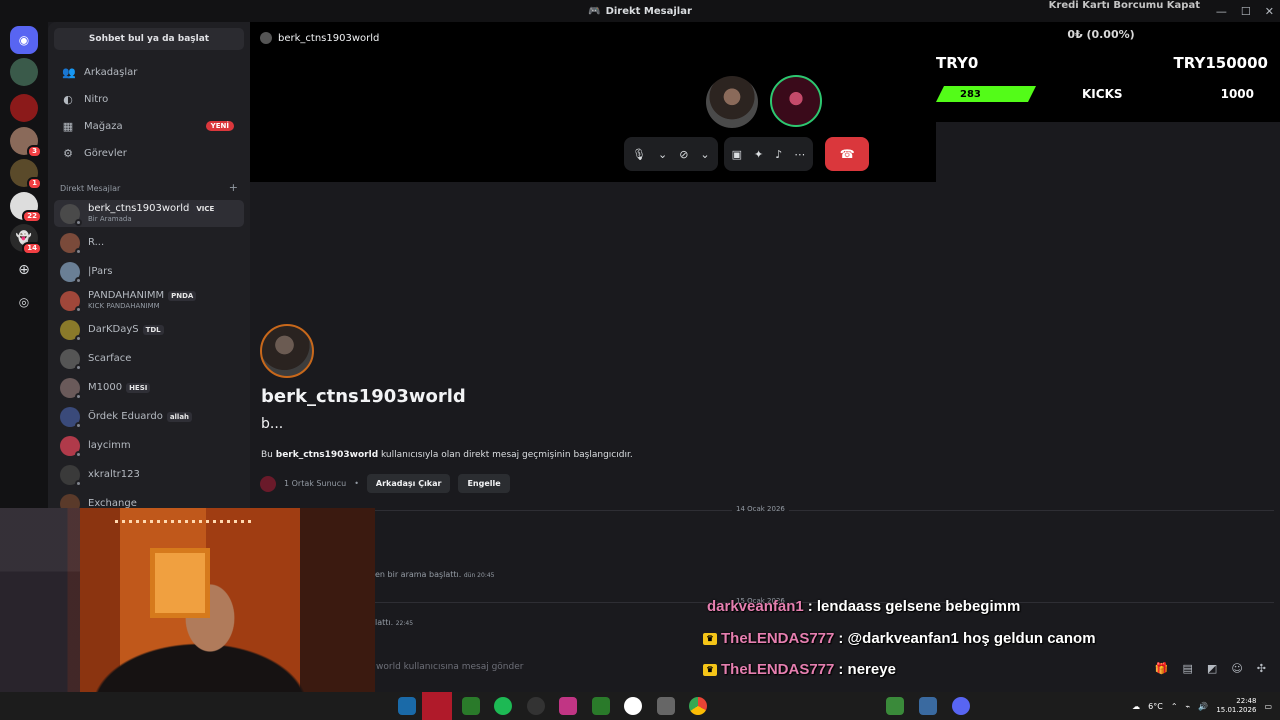  I want to click on call-area: berk_ctns1903world 🎙 ⌄ ⊘ ⌄ ▣ ✦ ♪ ⋯ ☎, so click(593, 102).